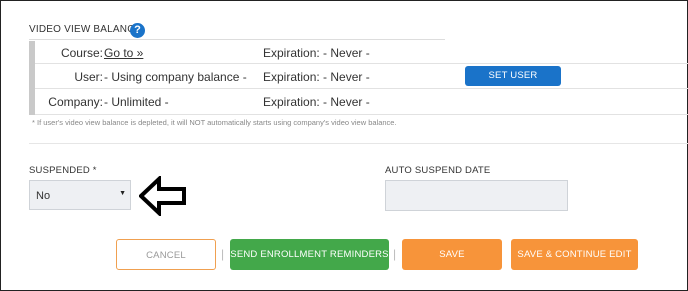 The image size is (688, 291). What do you see at coordinates (316, 77) in the screenshot?
I see `user-expiration: Expiration: - Never -` at bounding box center [316, 77].